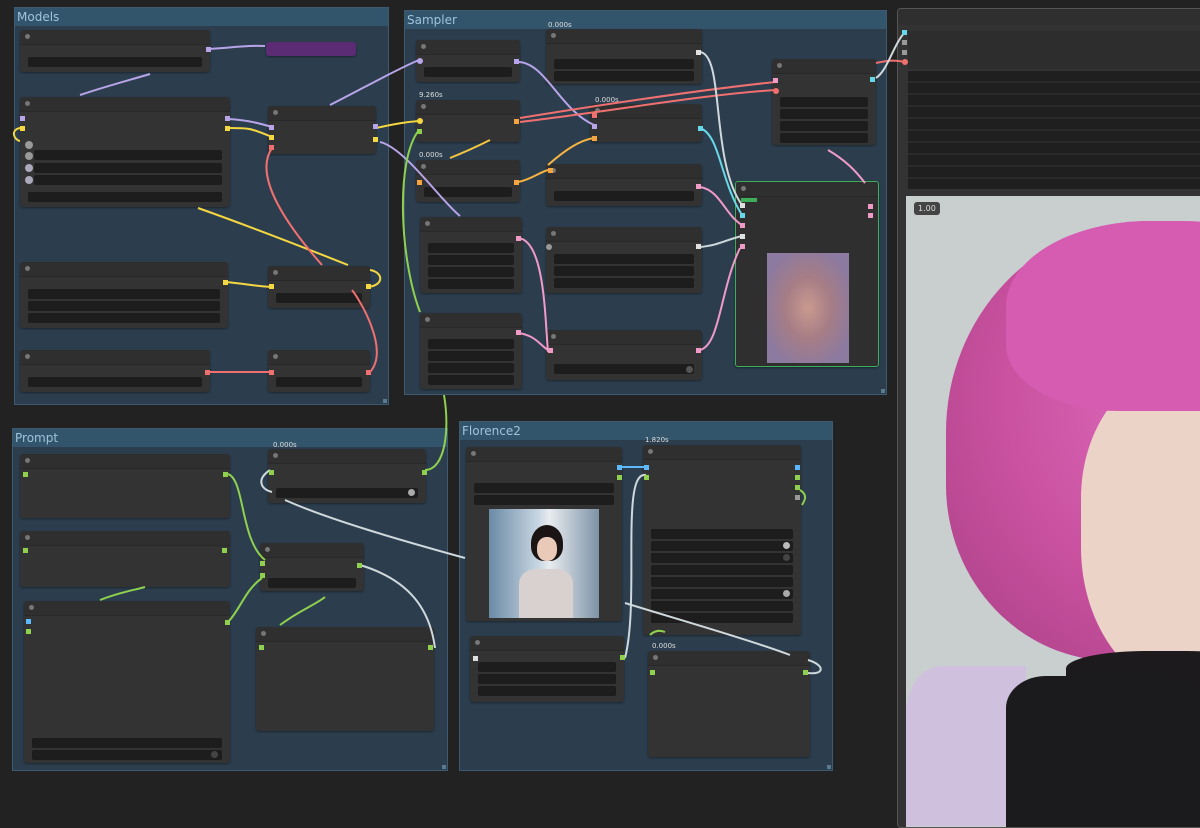 The width and height of the screenshot is (1200, 828). I want to click on node-guider, so click(646, 123).